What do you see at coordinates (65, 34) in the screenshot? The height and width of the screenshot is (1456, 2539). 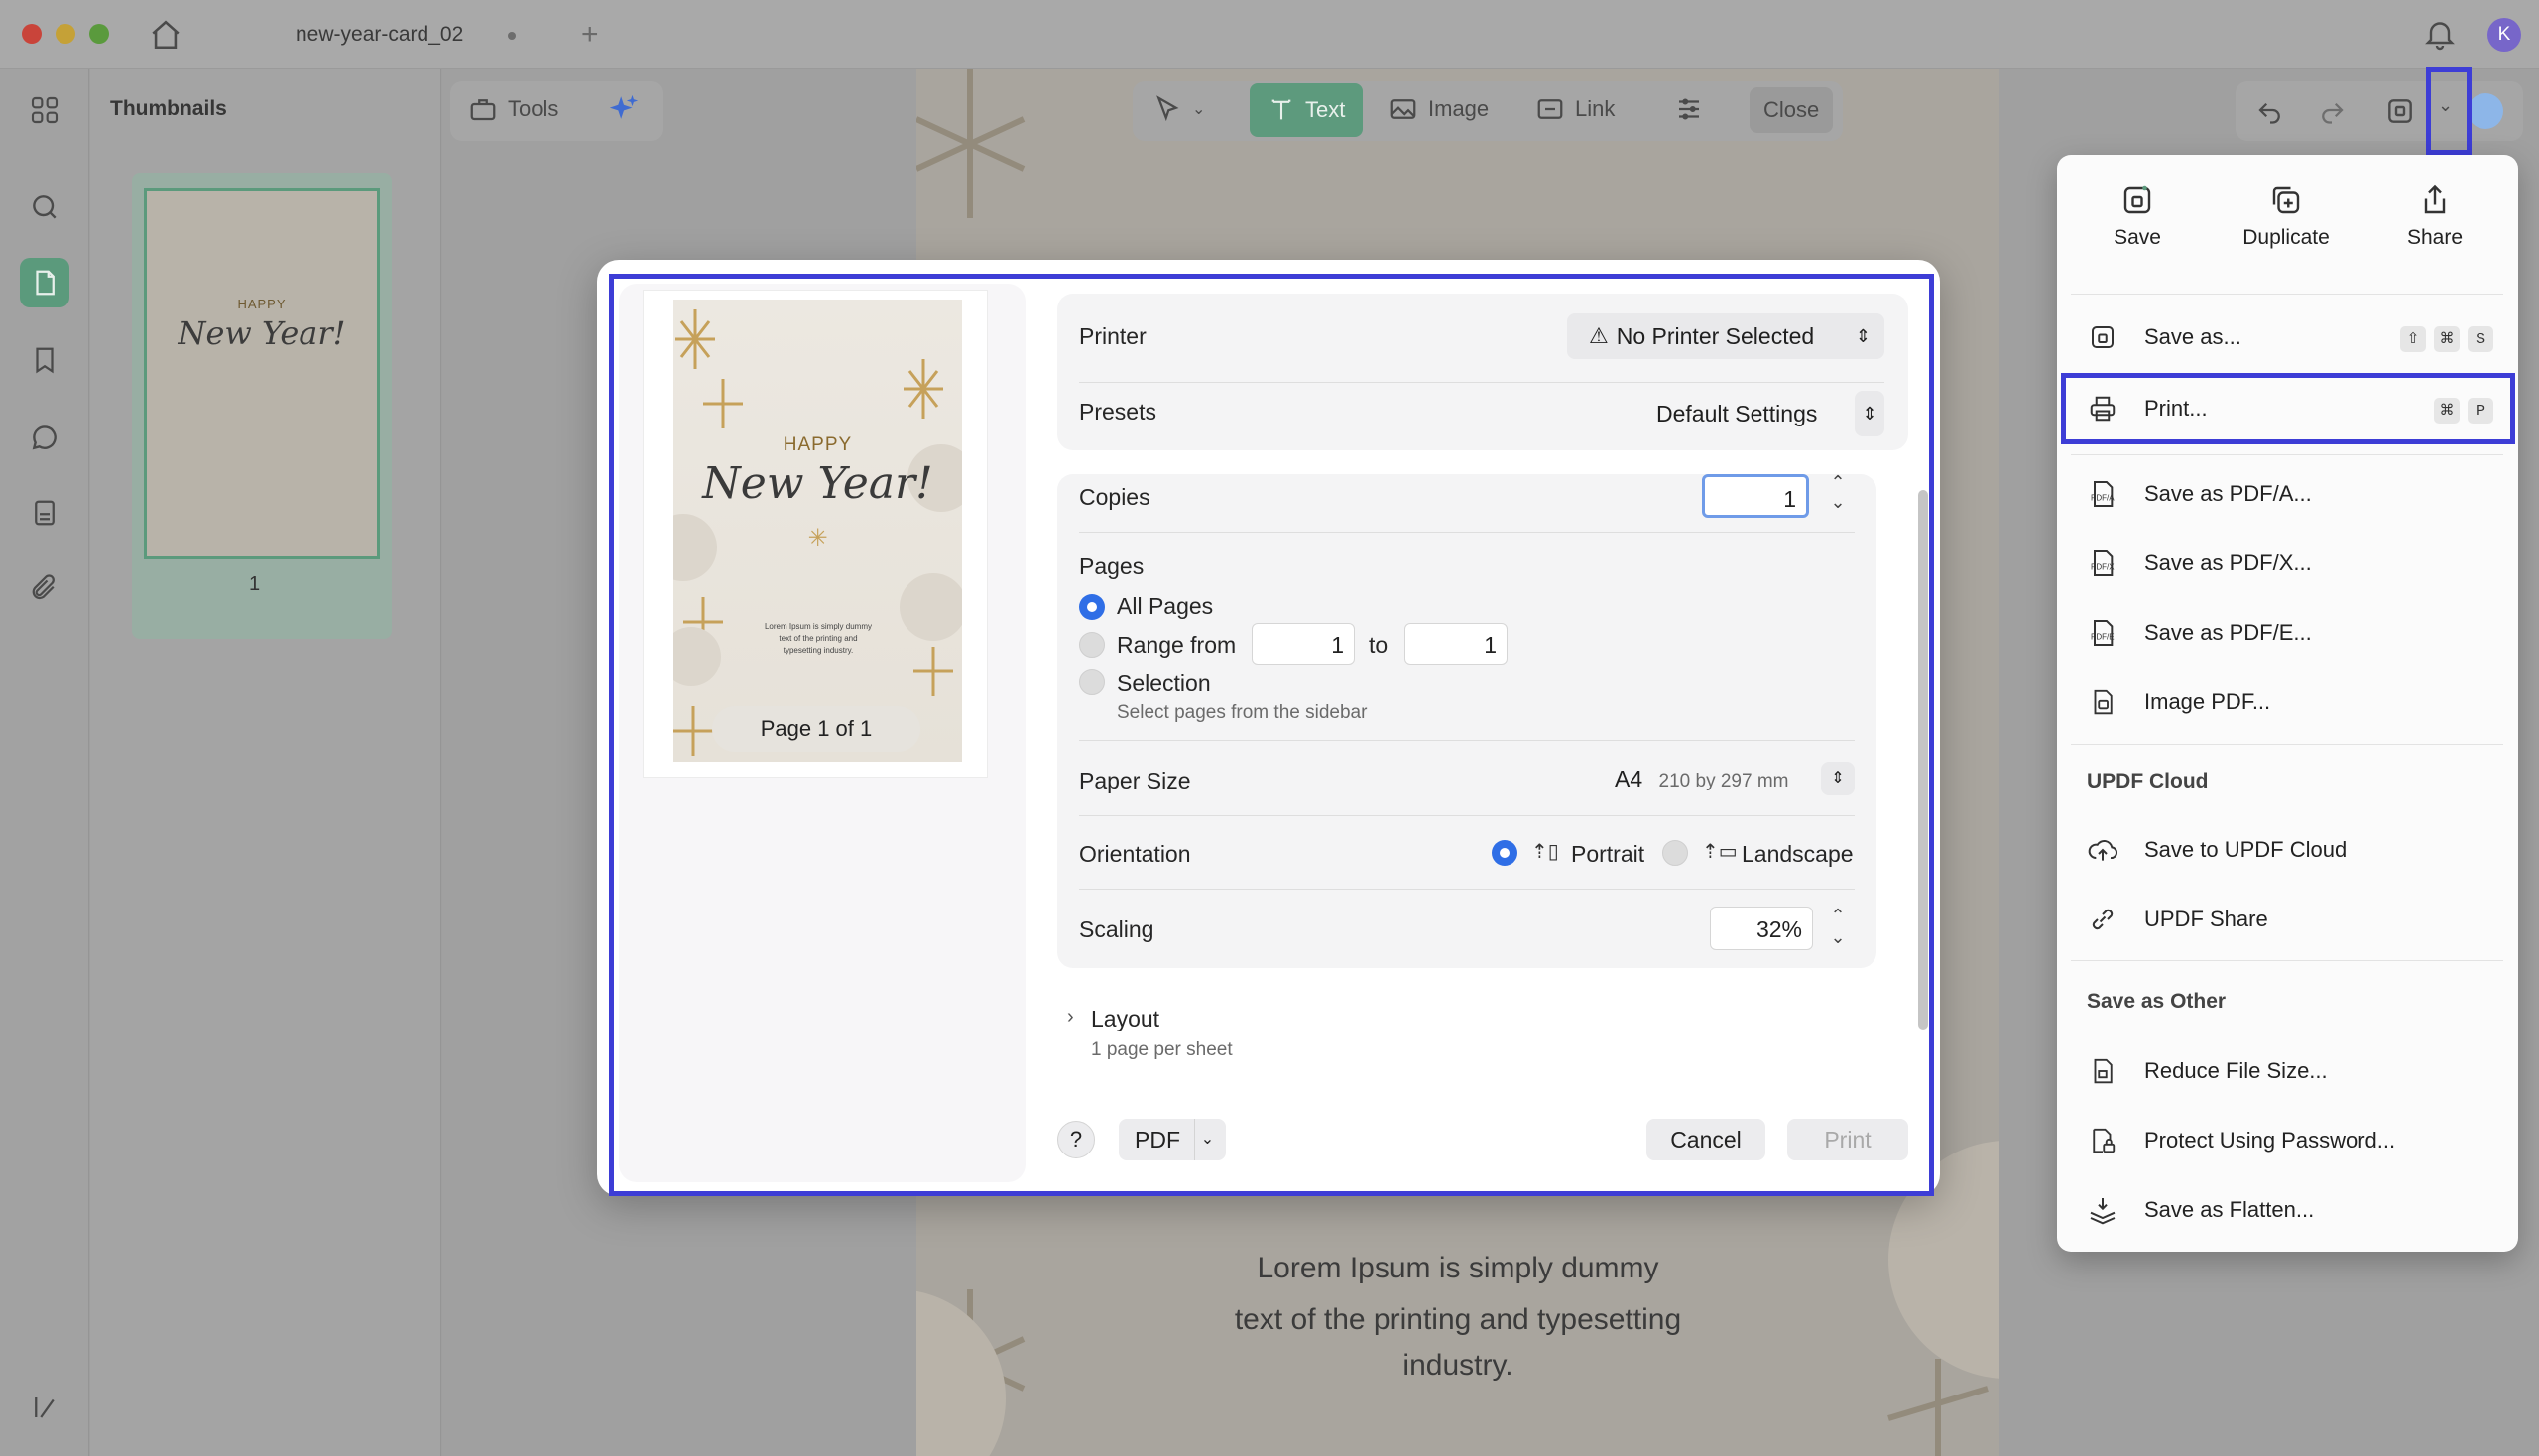 I see `minimize-window-button` at bounding box center [65, 34].